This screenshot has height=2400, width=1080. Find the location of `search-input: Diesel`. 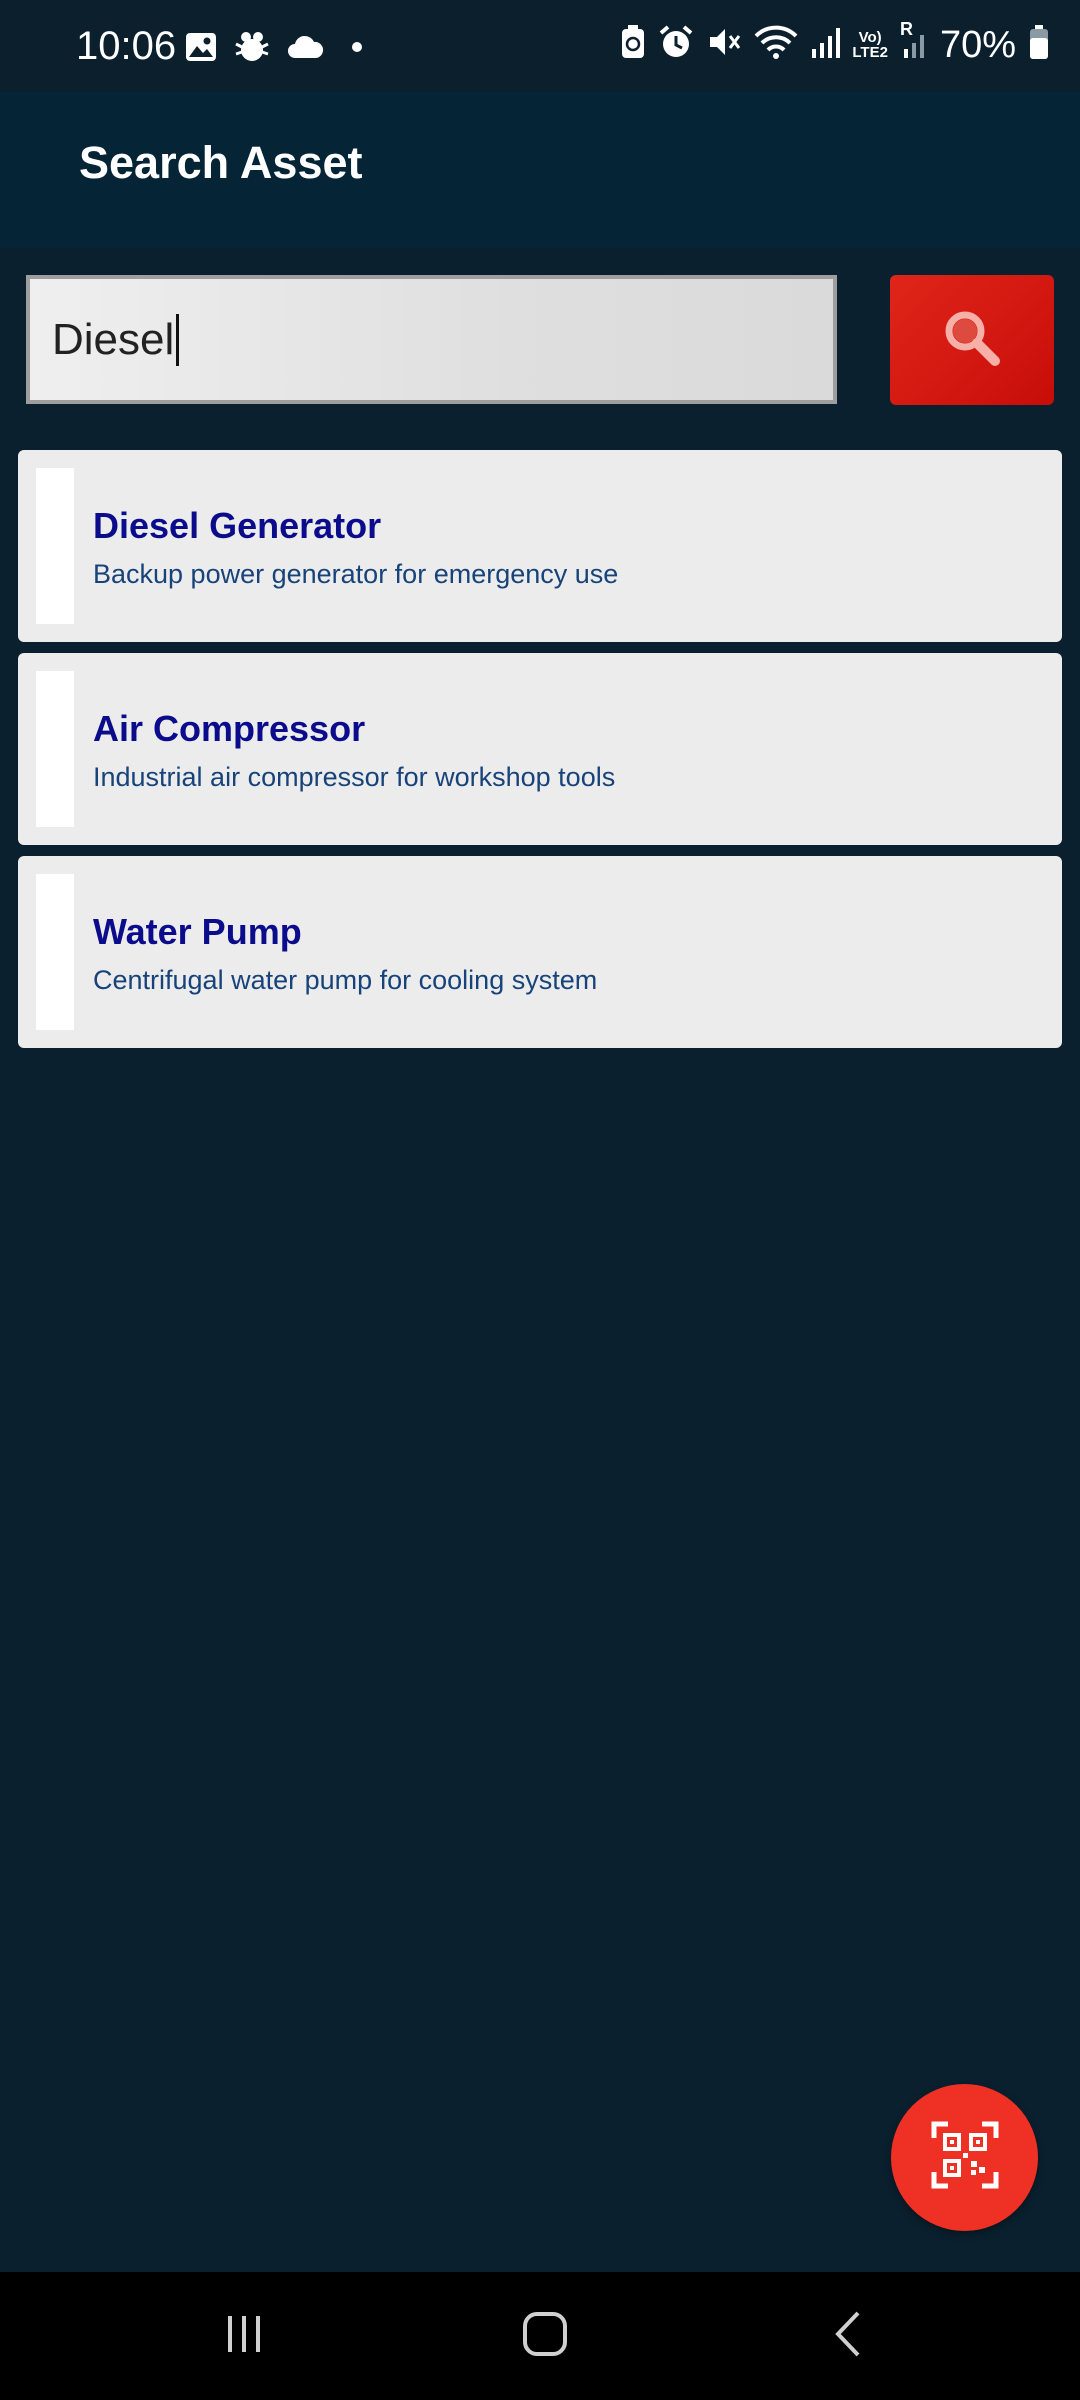

search-input: Diesel is located at coordinates (431, 339).